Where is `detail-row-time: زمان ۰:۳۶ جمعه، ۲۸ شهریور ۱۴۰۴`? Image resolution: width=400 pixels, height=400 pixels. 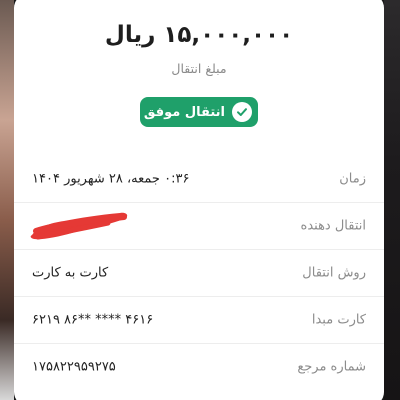 detail-row-time: زمان ۰:۳۶ جمعه، ۲۸ شهریور ۱۴۰۴ is located at coordinates (199, 179).